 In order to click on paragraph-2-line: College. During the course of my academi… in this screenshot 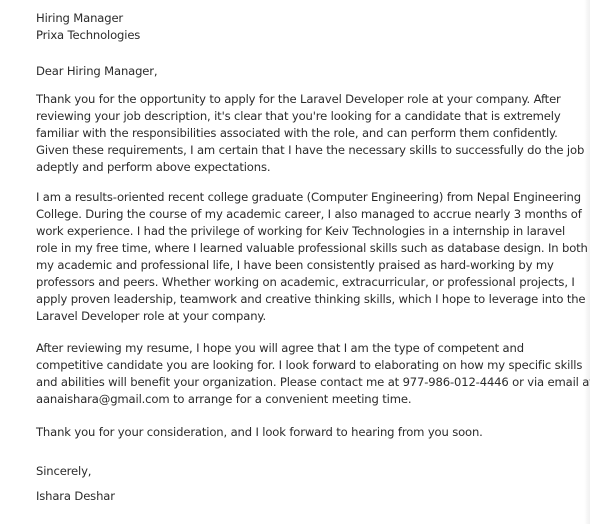, I will do `click(309, 214)`.